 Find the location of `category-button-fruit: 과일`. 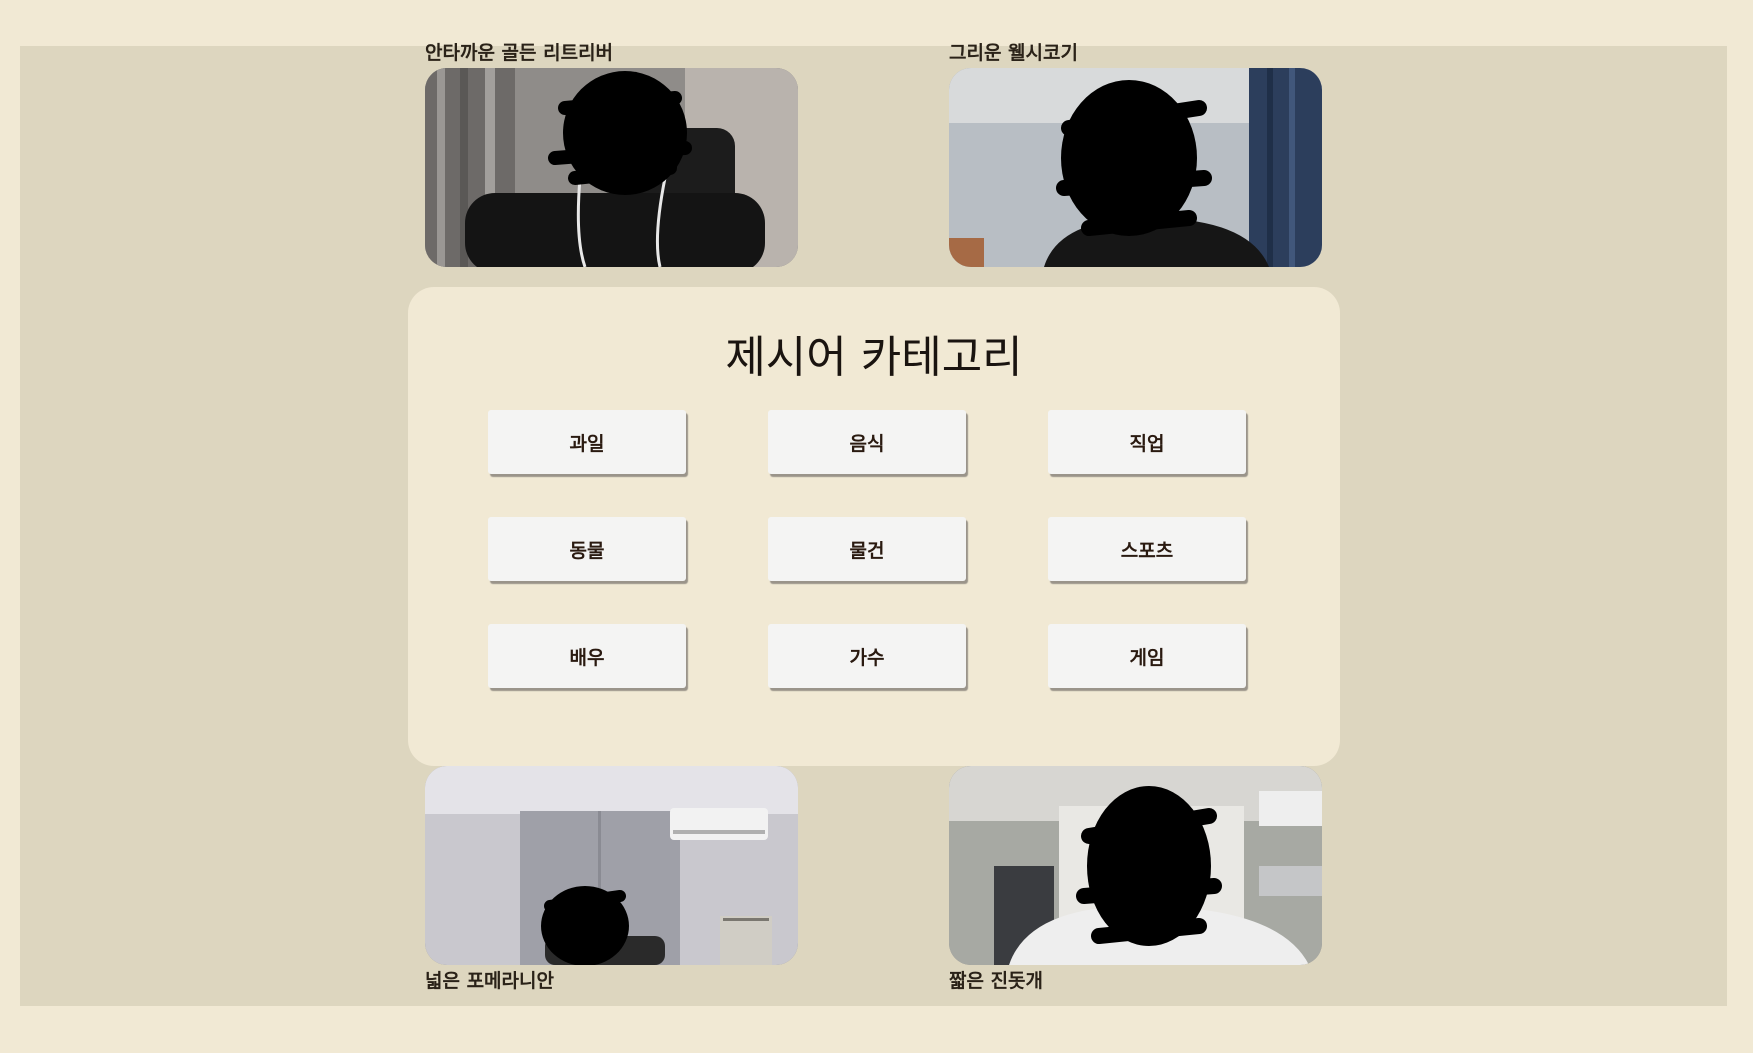

category-button-fruit: 과일 is located at coordinates (587, 442).